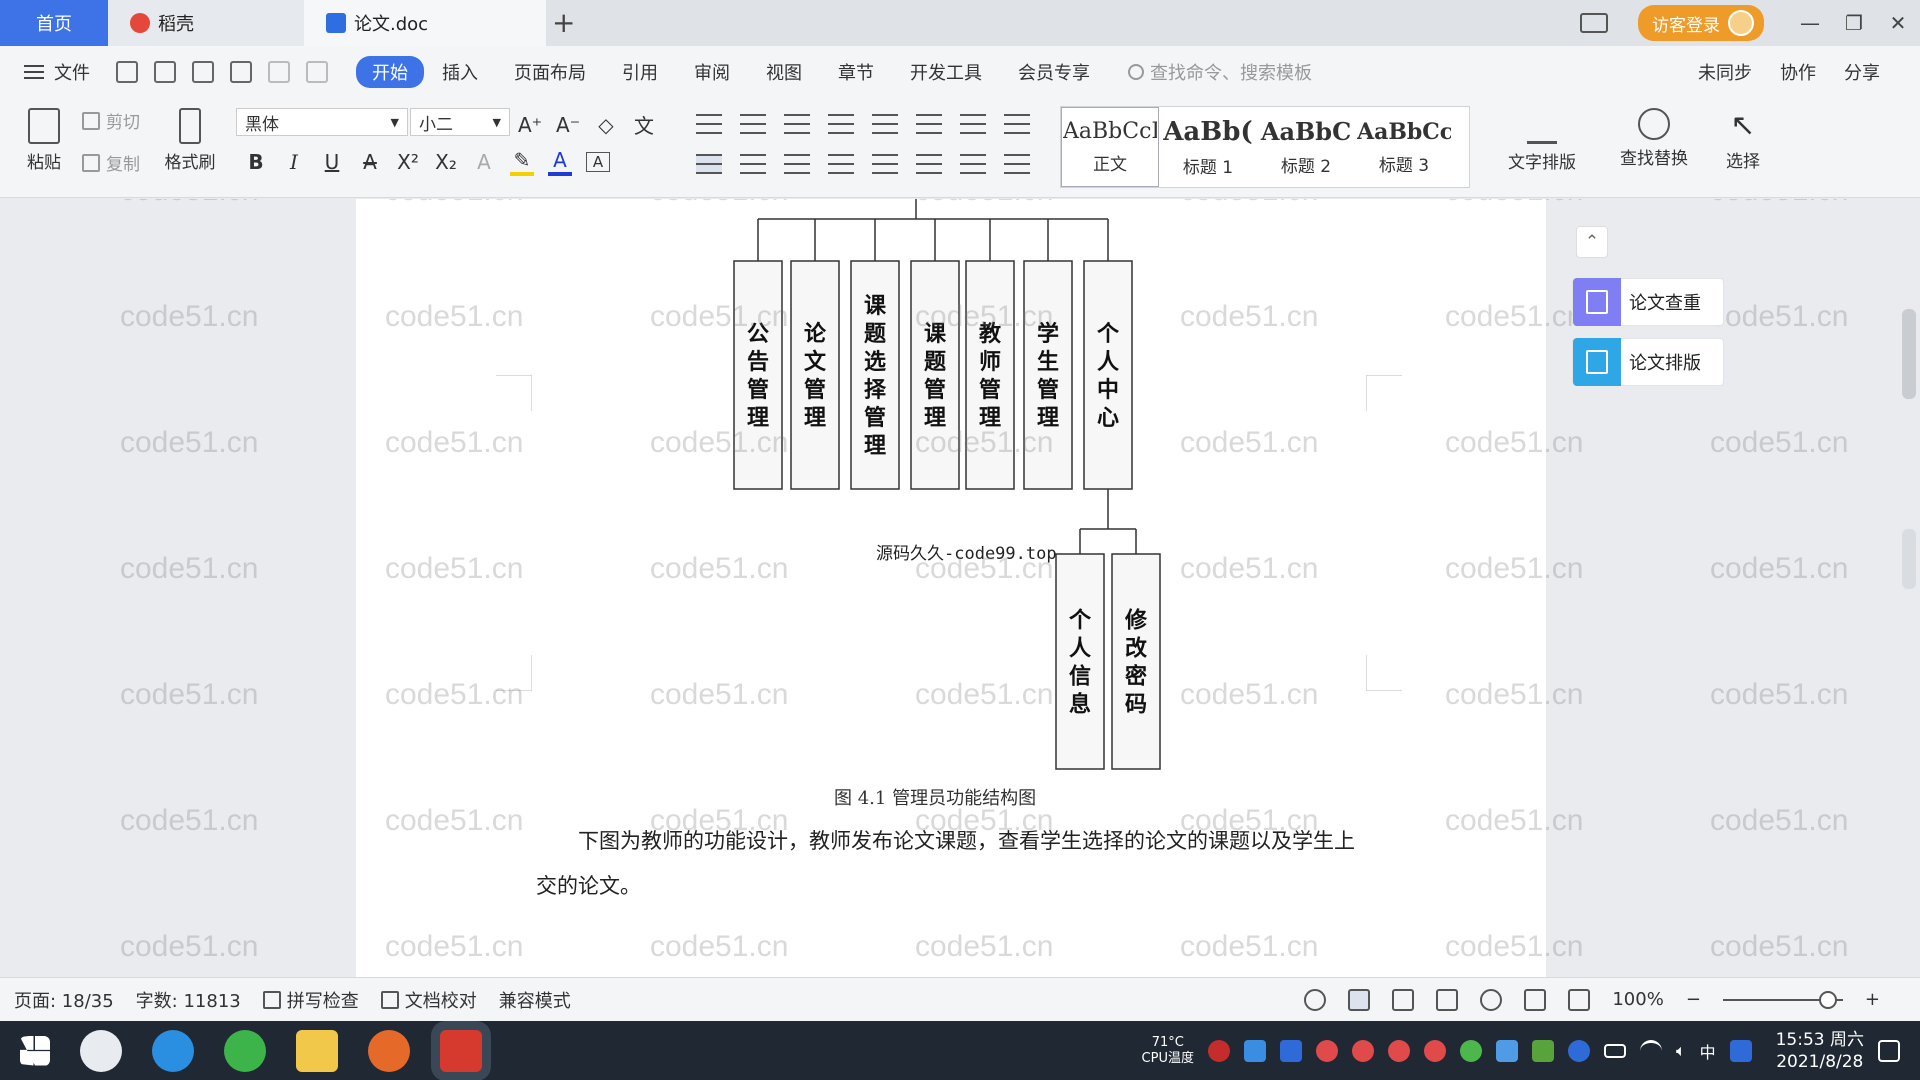 The image size is (1920, 1080). I want to click on copy-button: 复制, so click(111, 162).